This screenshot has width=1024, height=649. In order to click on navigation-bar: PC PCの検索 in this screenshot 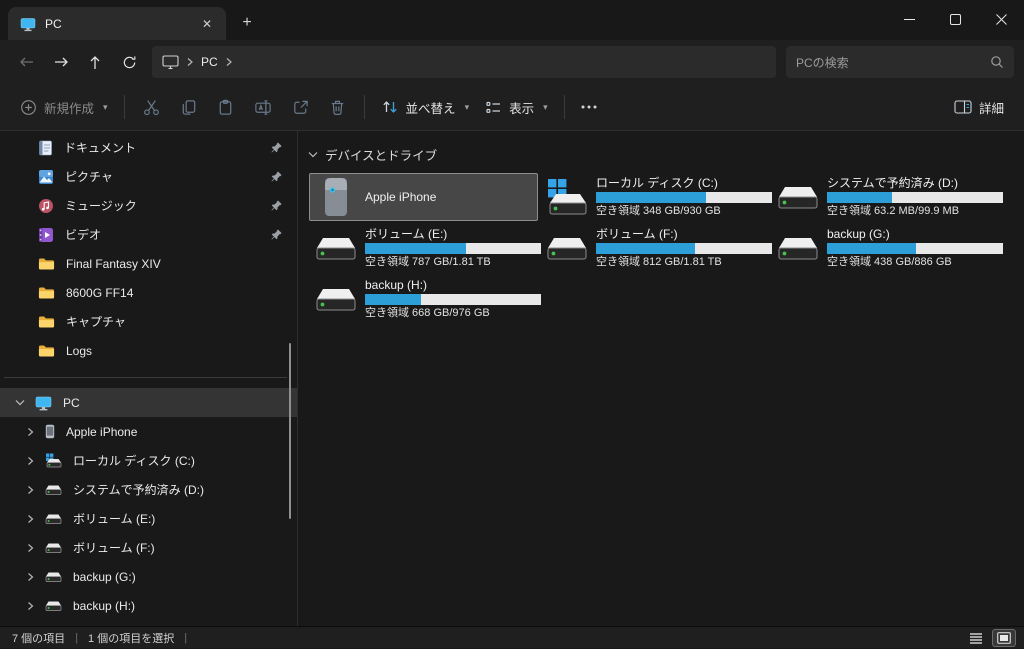, I will do `click(512, 62)`.